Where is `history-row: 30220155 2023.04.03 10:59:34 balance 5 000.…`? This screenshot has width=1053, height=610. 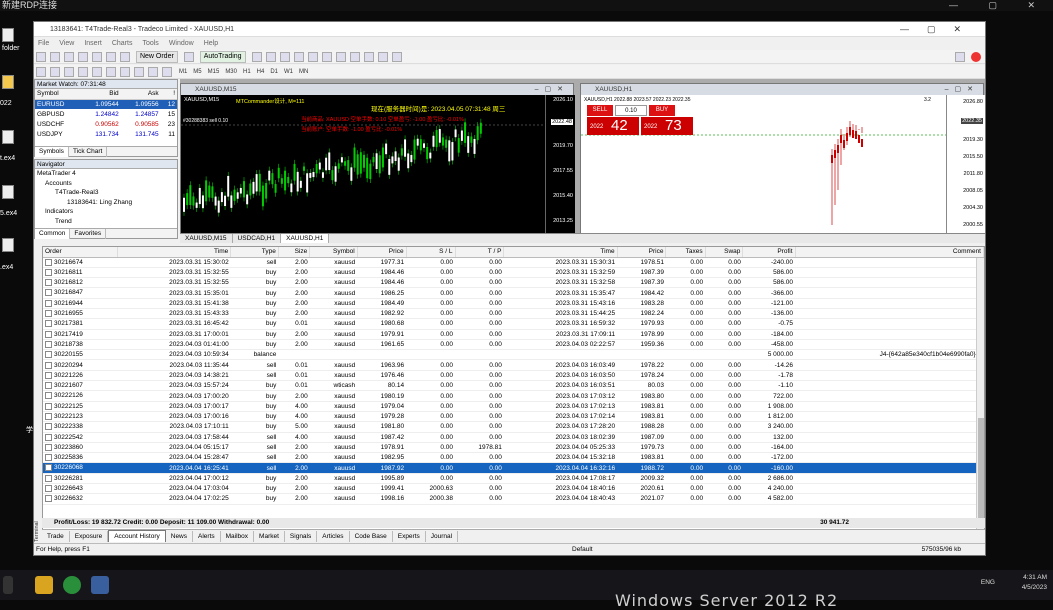 history-row: 30220155 2023.04.03 10:59:34 balance 5 000.… is located at coordinates (513, 355).